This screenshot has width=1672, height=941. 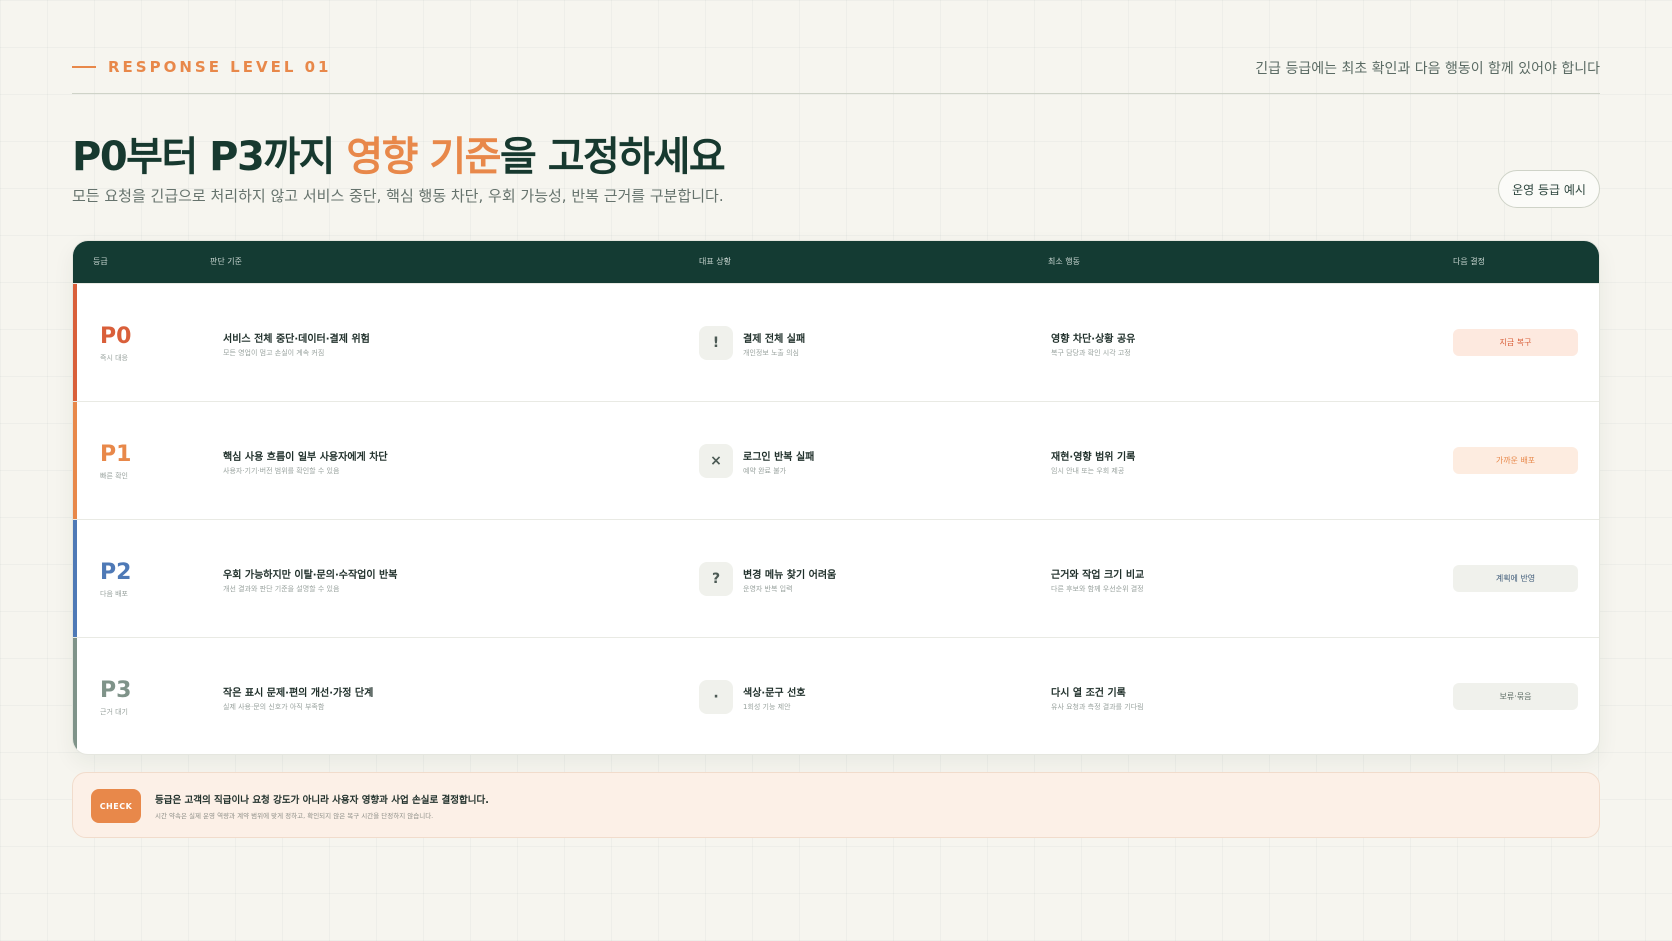 What do you see at coordinates (1515, 342) in the screenshot?
I see `decision-pill: 지금 복구` at bounding box center [1515, 342].